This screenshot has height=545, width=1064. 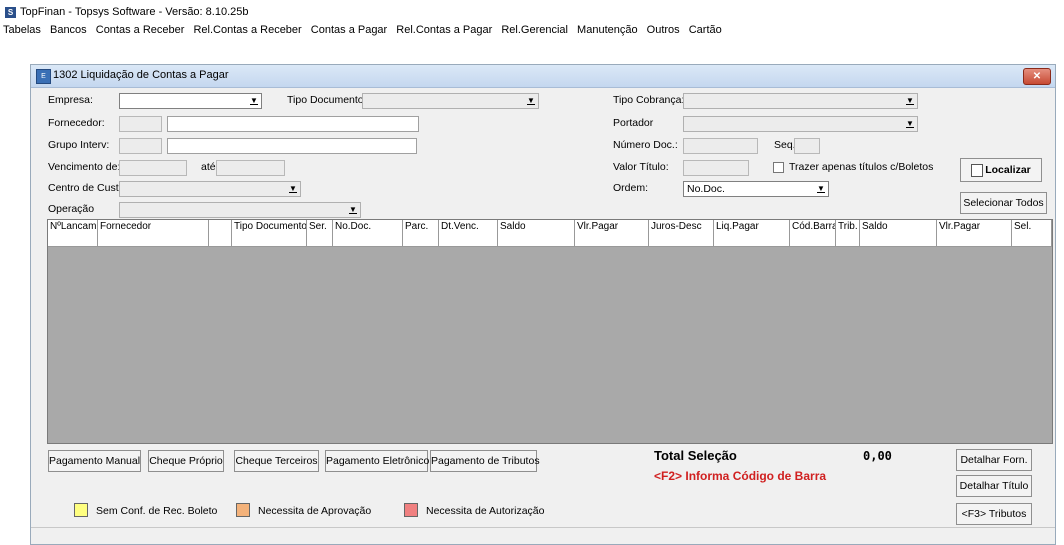 I want to click on vencimento-label: Vencimento de:, so click(x=84, y=167).